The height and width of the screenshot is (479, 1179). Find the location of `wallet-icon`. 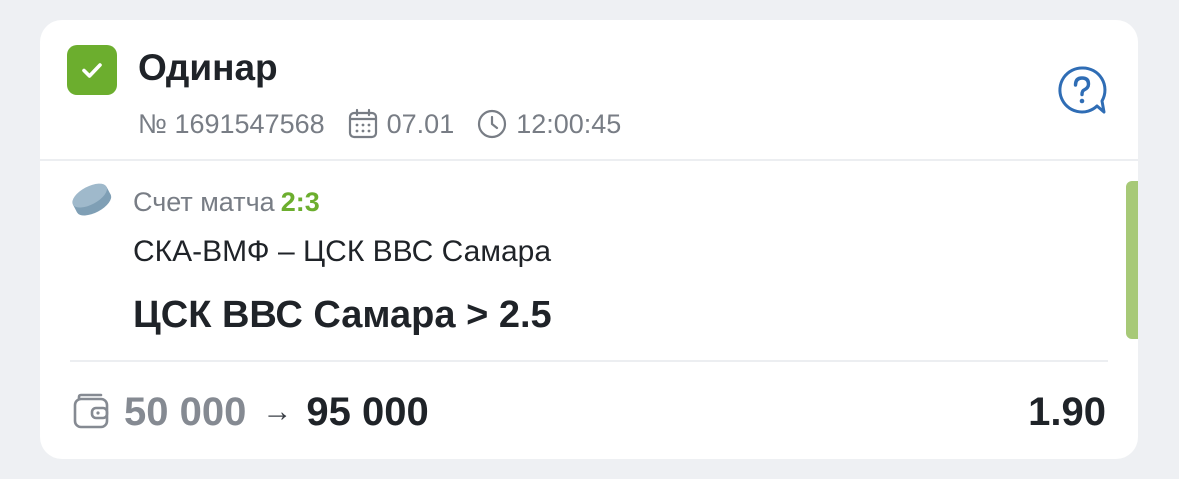

wallet-icon is located at coordinates (92, 412).